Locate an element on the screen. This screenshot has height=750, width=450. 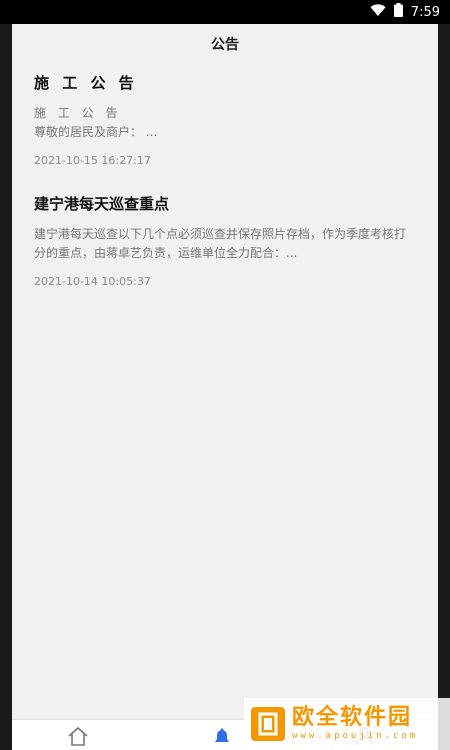
status-bar: 7:59 is located at coordinates (225, 12).